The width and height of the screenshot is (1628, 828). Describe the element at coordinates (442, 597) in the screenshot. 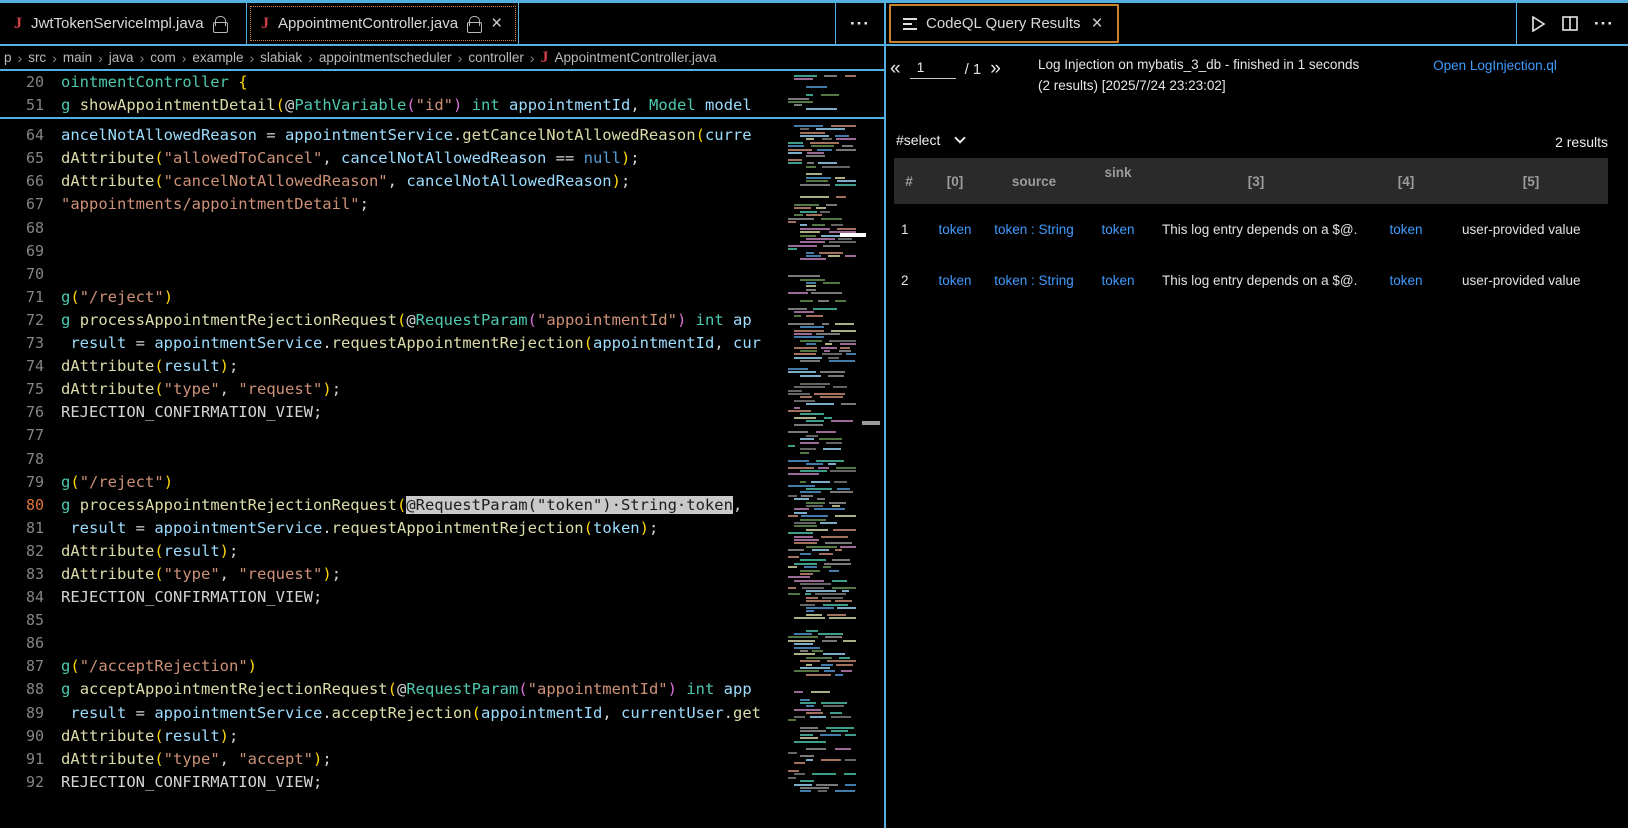

I see `code-line: 84 REJECTION_CONFIRMATION_VIEW;` at that location.